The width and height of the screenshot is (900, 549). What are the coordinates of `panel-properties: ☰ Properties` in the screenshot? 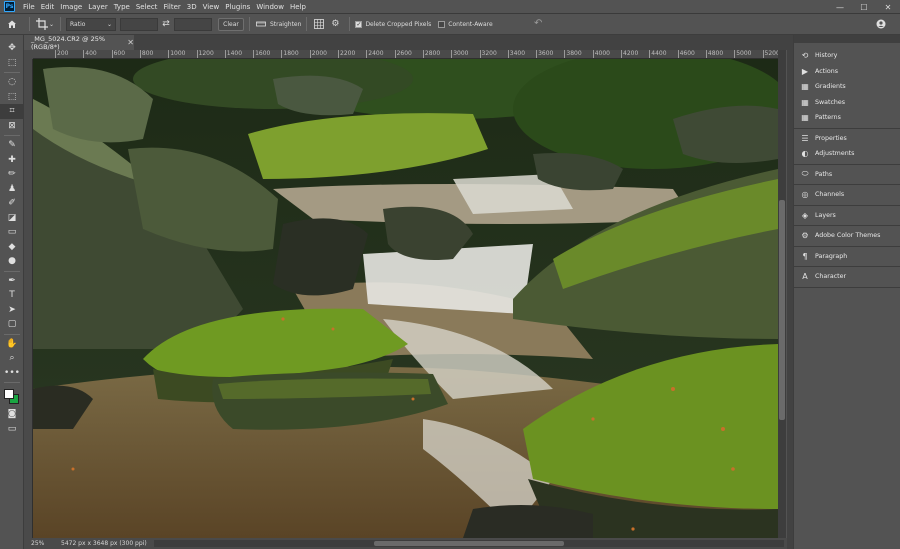 It's located at (847, 139).